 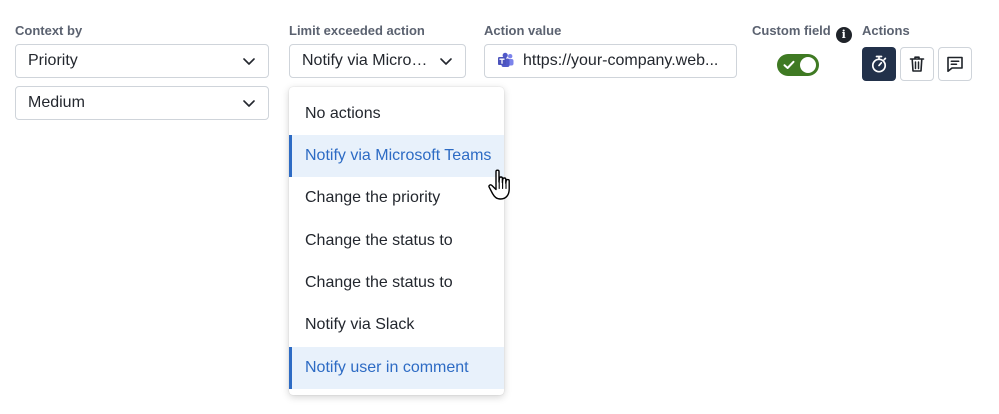 I want to click on option-notify-microsoft-teams: Notify via Microsoft Teams, so click(x=396, y=156).